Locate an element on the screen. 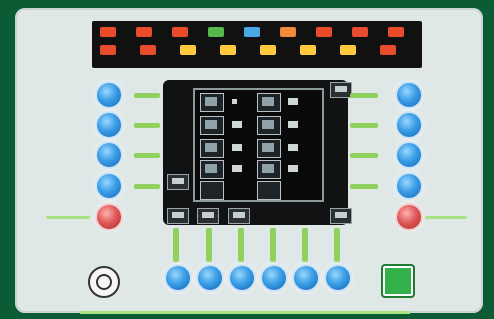  face-icon is located at coordinates (212, 148).